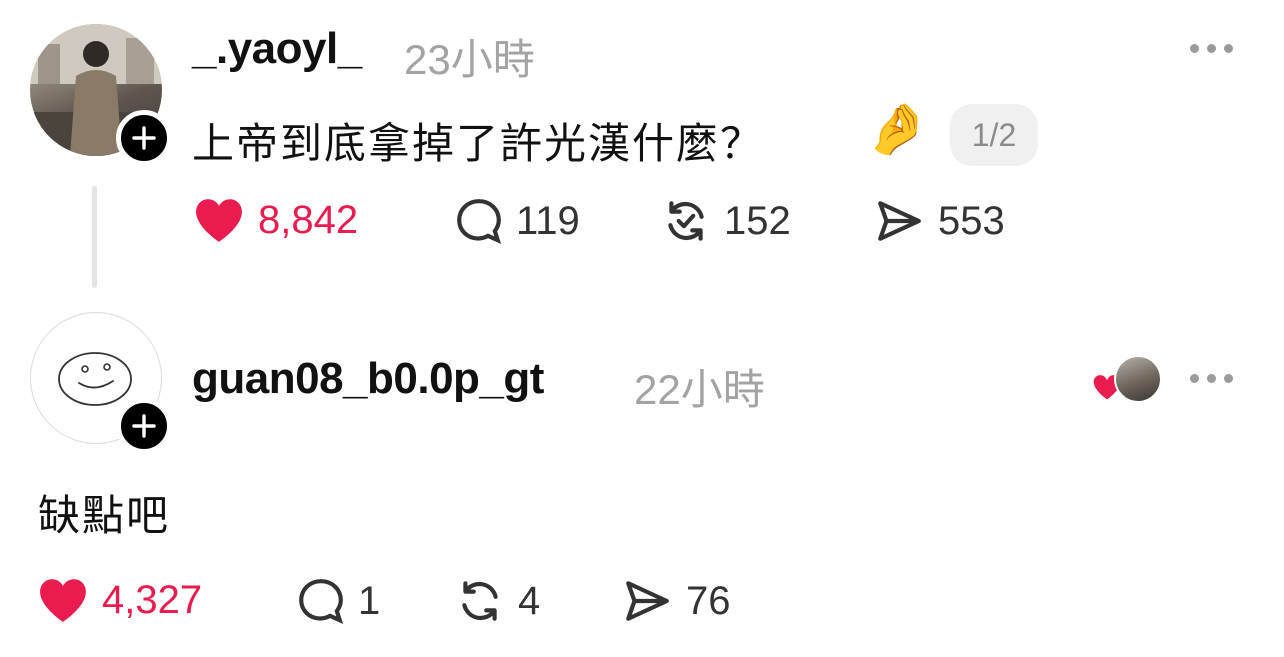 This screenshot has width=1284, height=657. What do you see at coordinates (529, 600) in the screenshot?
I see `reply-repost-count: 4` at bounding box center [529, 600].